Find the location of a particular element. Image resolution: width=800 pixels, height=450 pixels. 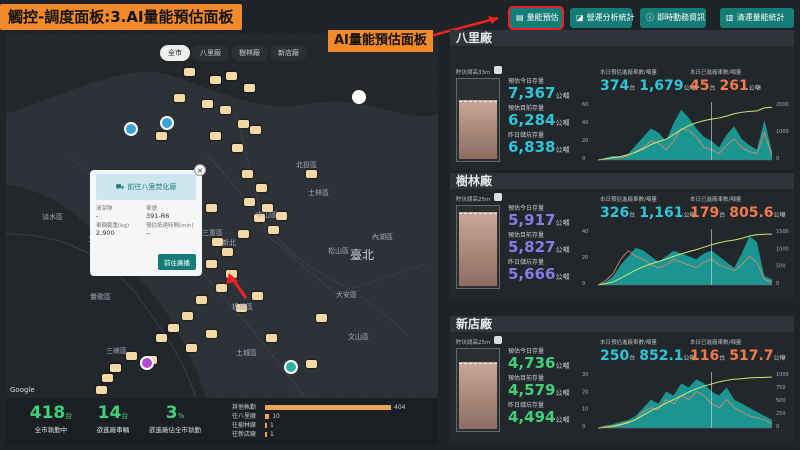

kpi-right: 179台 805.6公噸 is located at coordinates (738, 213).